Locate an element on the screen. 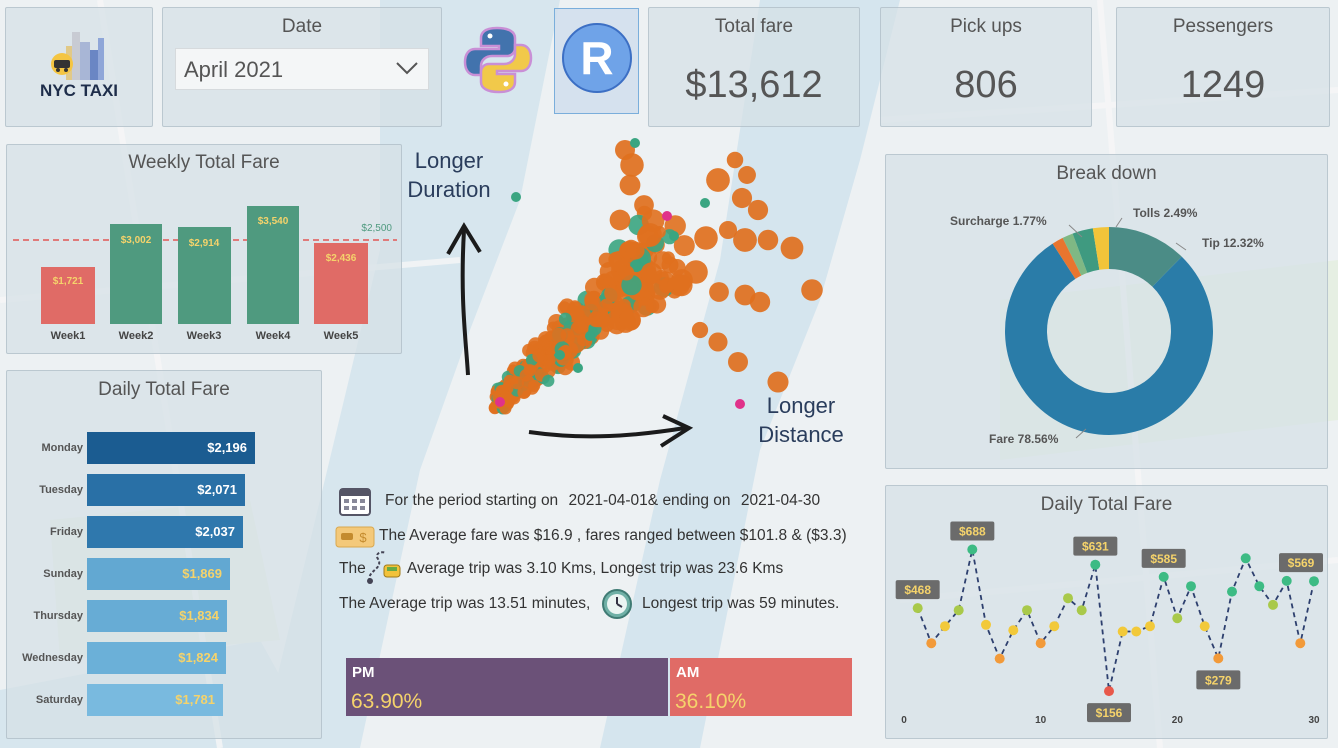  am-value: 36.10% is located at coordinates (711, 701).